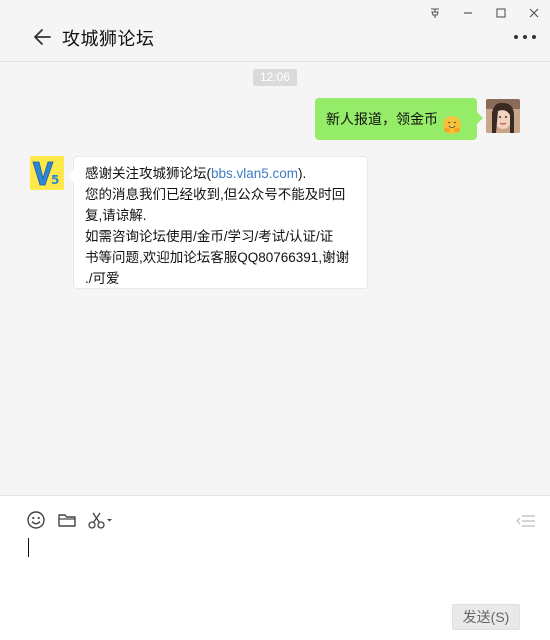 The height and width of the screenshot is (640, 550). Describe the element at coordinates (108, 39) in the screenshot. I see `chat-title: 攻城狮论坛` at that location.